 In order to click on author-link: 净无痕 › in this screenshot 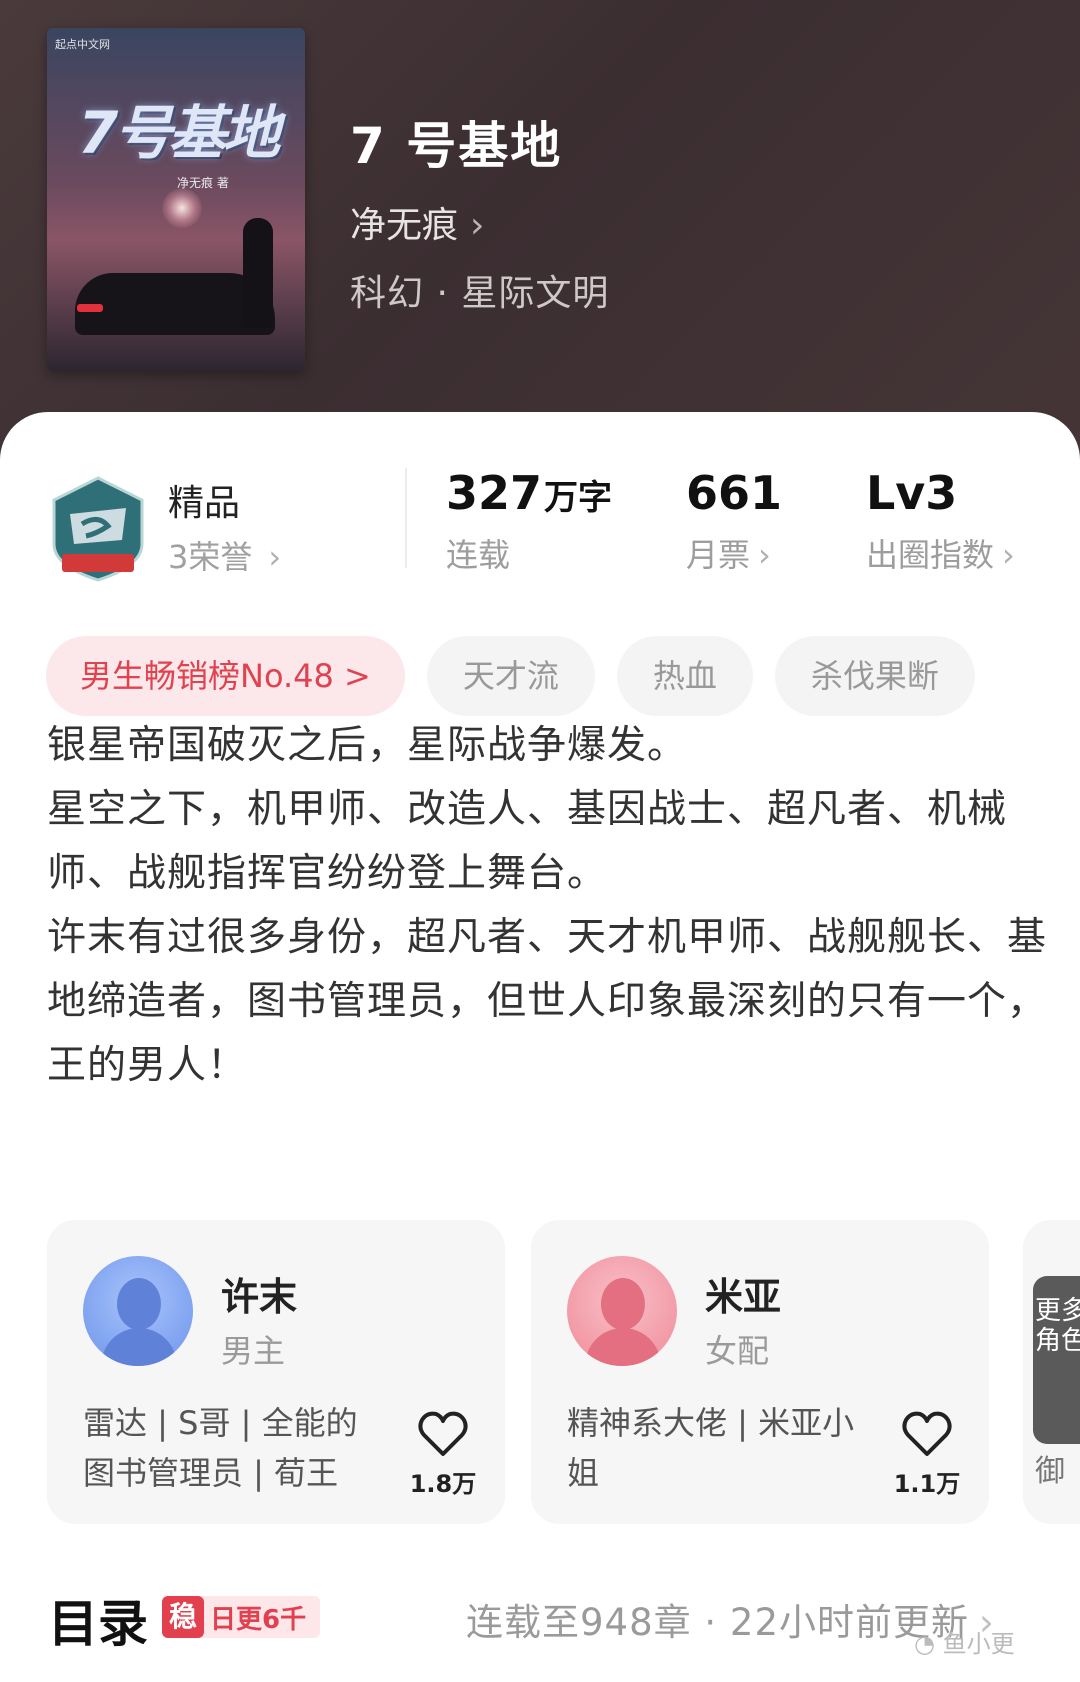, I will do `click(417, 222)`.